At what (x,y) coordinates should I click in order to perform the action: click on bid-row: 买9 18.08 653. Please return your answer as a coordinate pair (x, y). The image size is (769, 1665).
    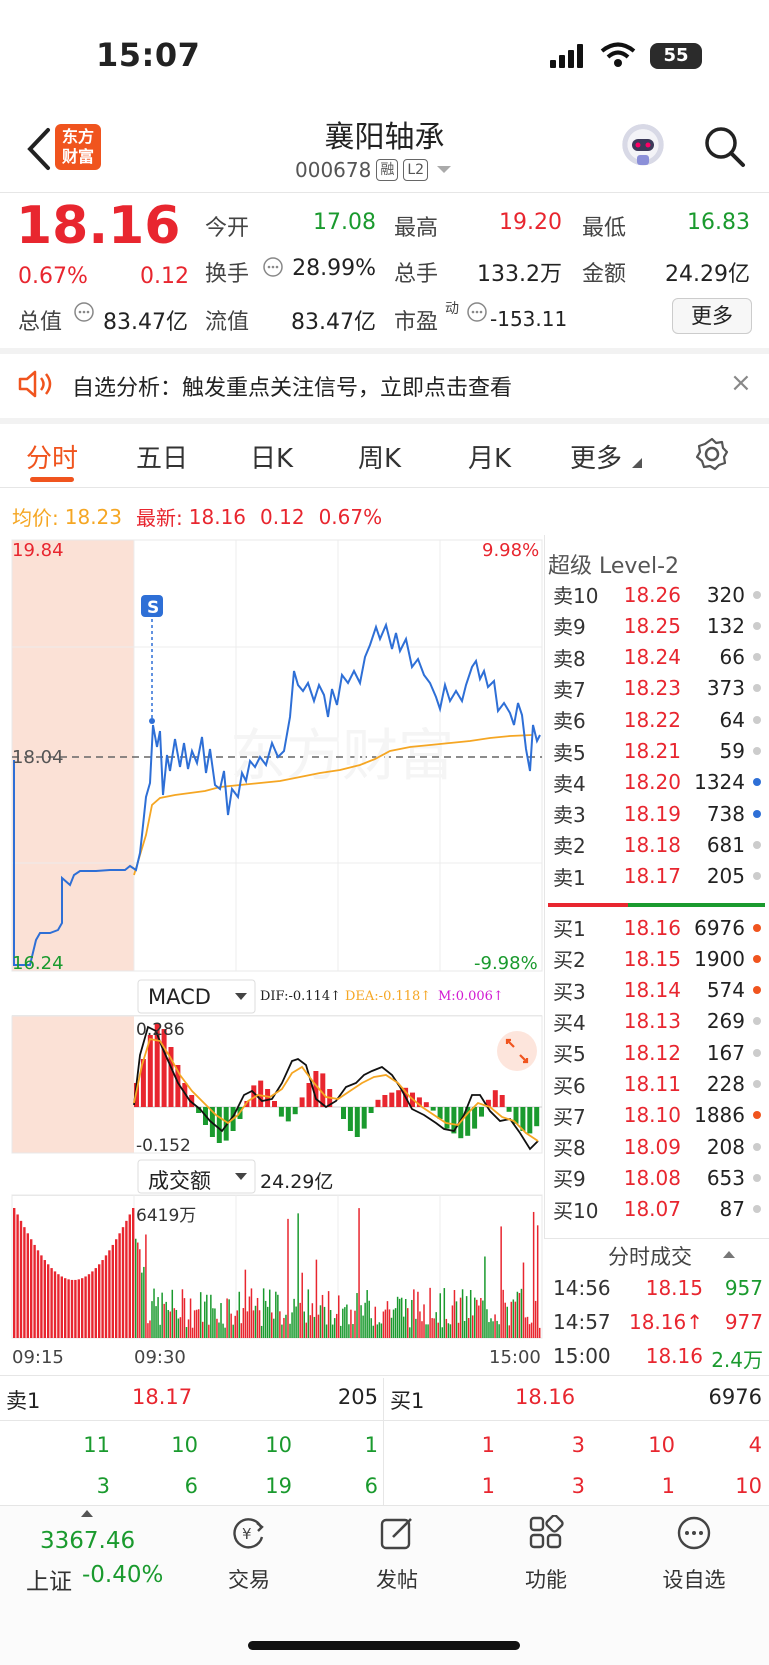
    Looking at the image, I should click on (658, 1177).